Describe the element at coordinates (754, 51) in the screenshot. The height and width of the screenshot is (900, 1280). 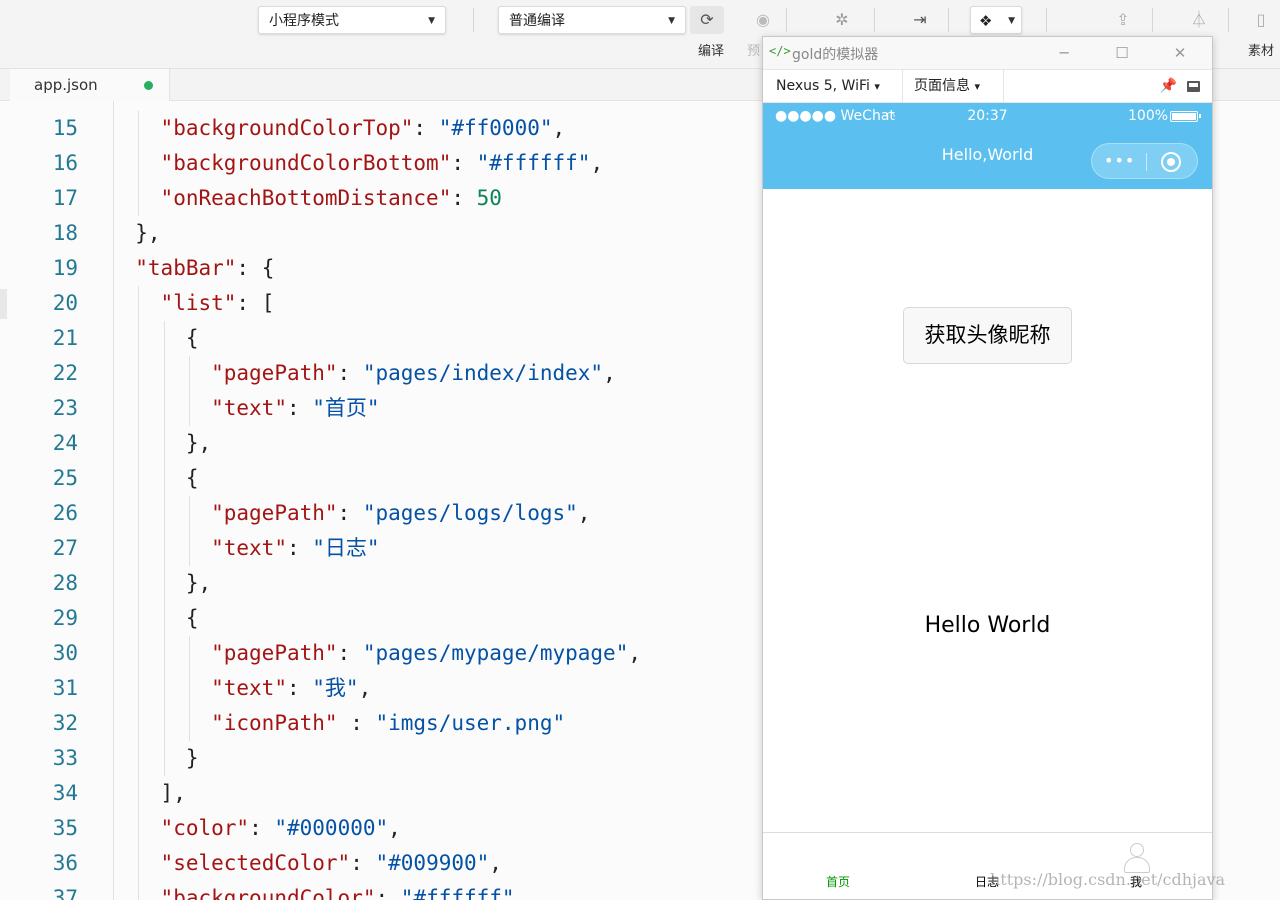
I see `preview-label: 预` at that location.